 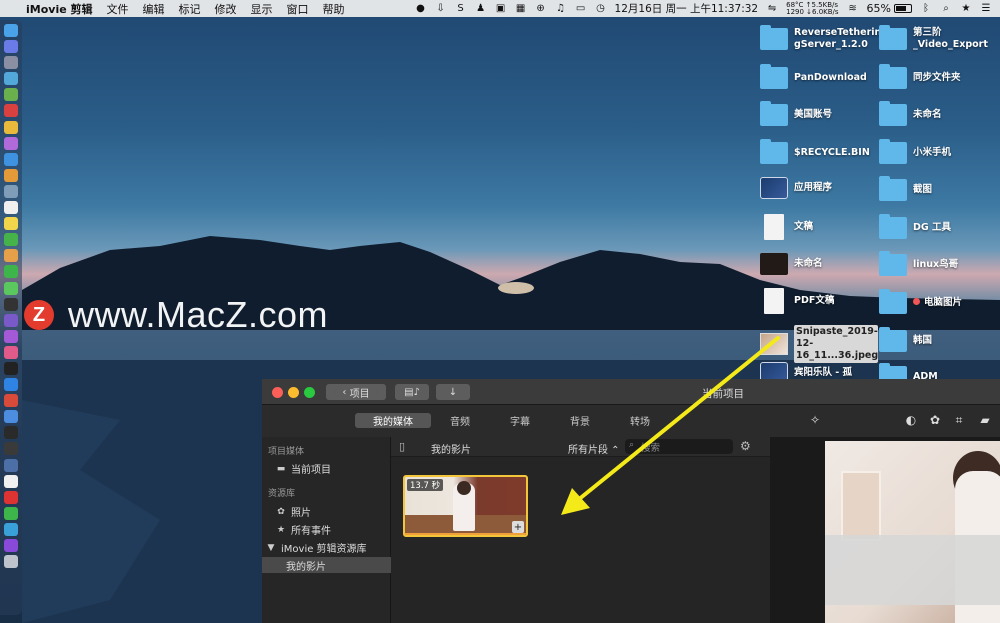 I want to click on camera-stabilization-icon: ▰, so click(x=985, y=420).